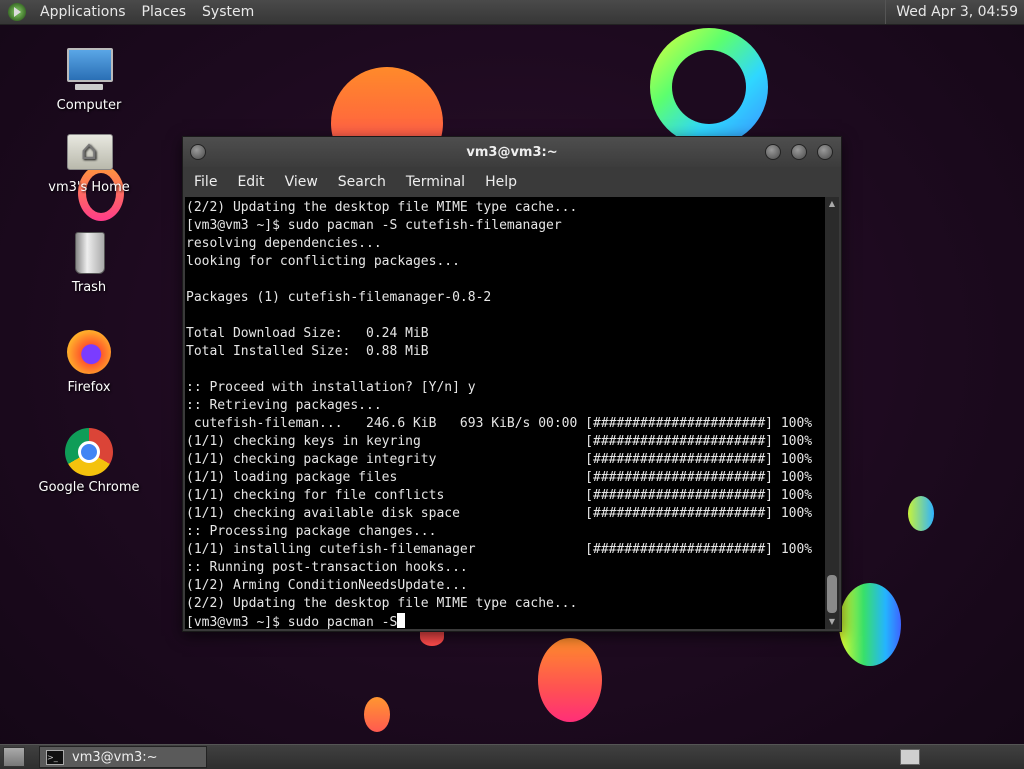  I want to click on menu-terminal: Terminal, so click(434, 182).